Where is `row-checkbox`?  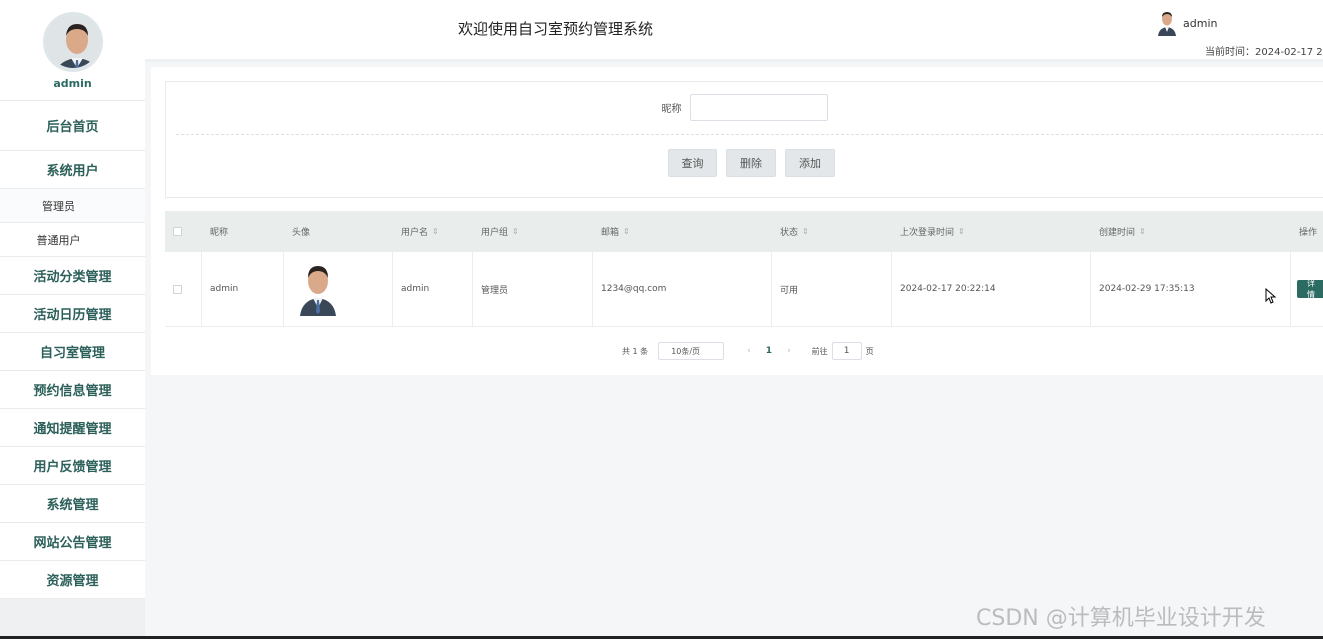
row-checkbox is located at coordinates (177, 289).